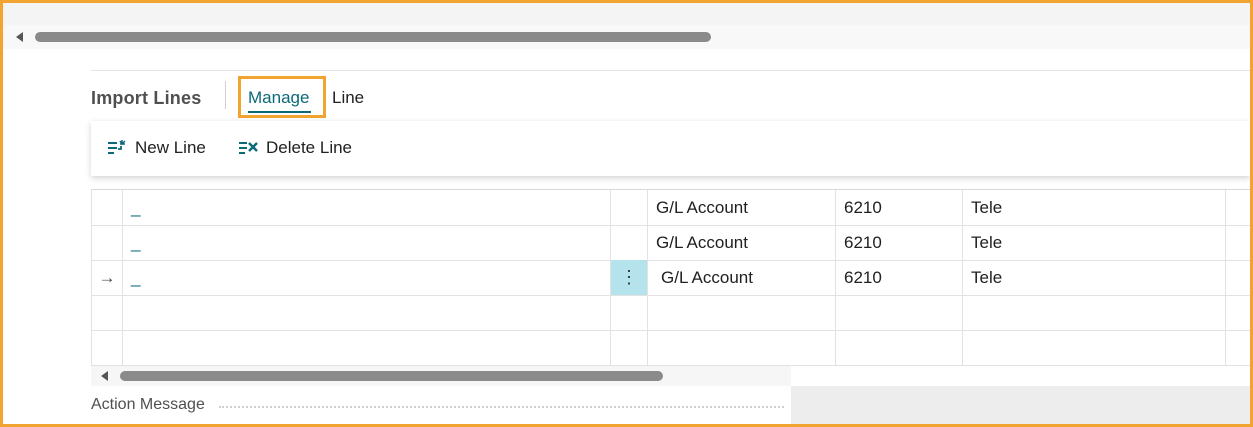 Image resolution: width=1253 pixels, height=427 pixels. What do you see at coordinates (309, 147) in the screenshot?
I see `delete-line-label: Delete Line` at bounding box center [309, 147].